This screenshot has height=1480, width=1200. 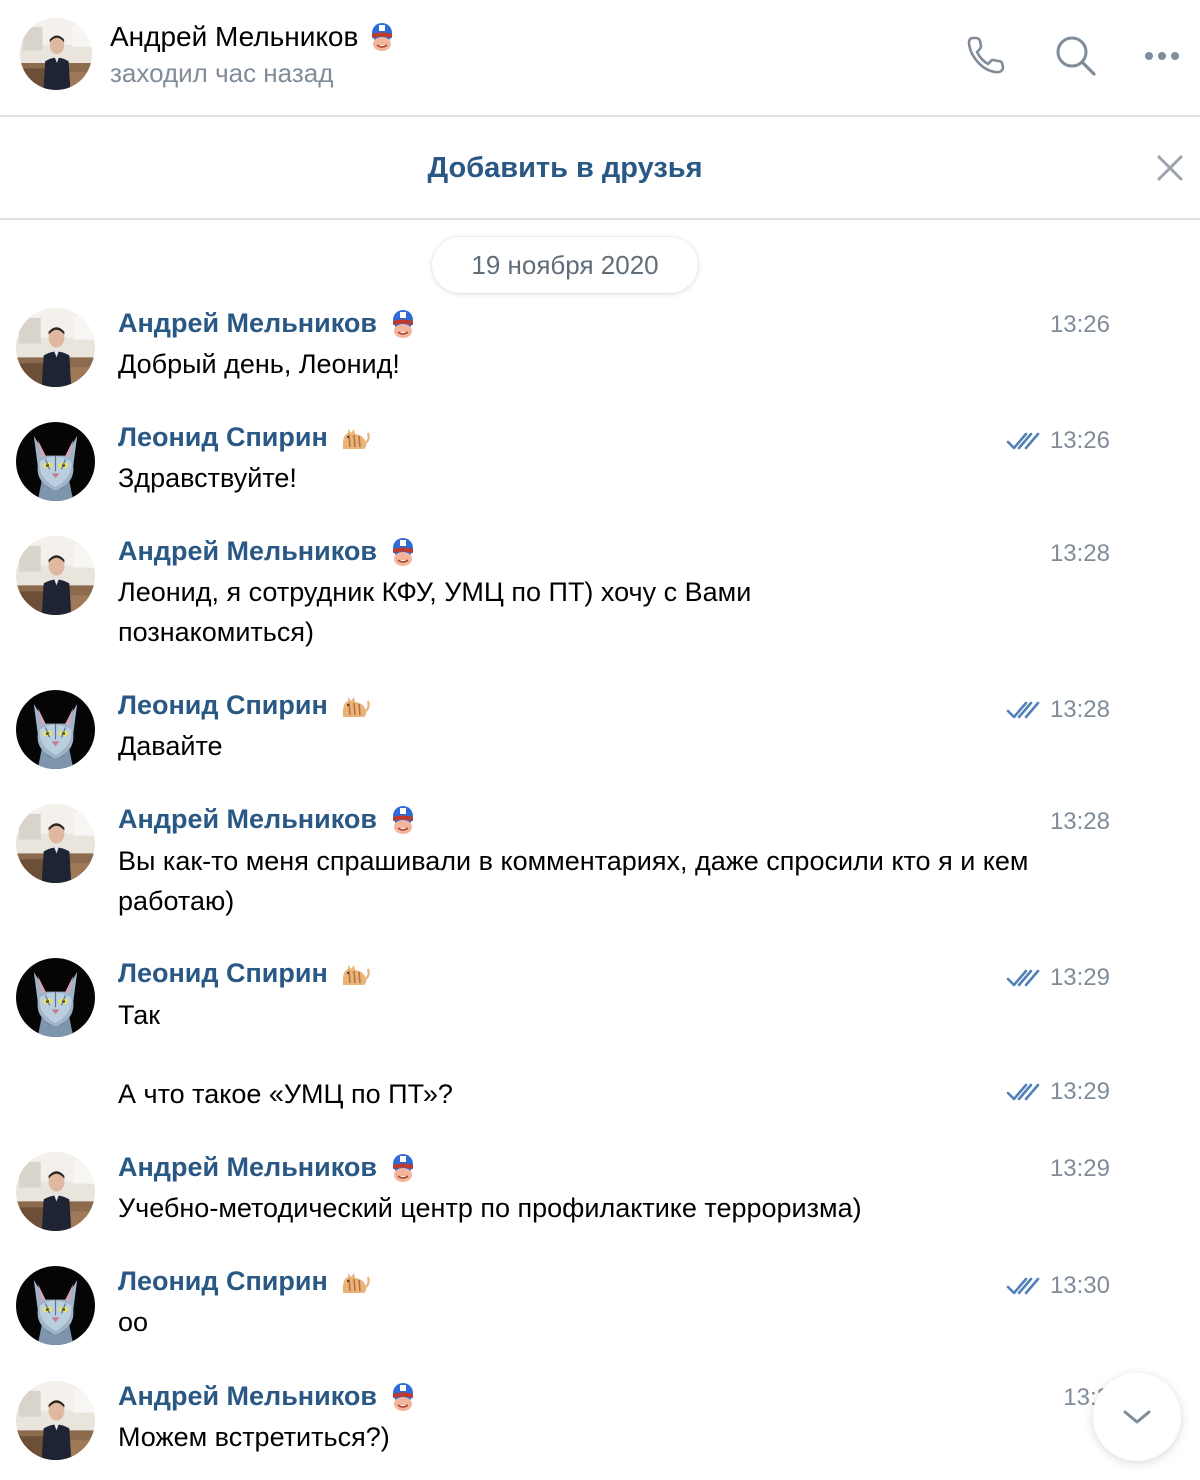 I want to click on chat-title-text: Андрей Мельников, so click(x=234, y=36).